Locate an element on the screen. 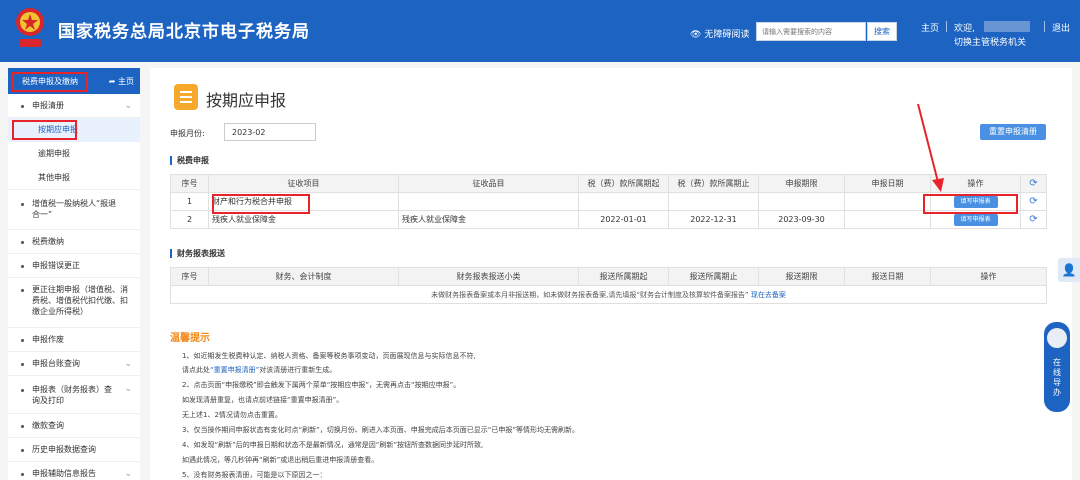 Image resolution: width=1080 pixels, height=480 pixels. sidebar-subitem-scheduled: 按期应申报 is located at coordinates (74, 130).